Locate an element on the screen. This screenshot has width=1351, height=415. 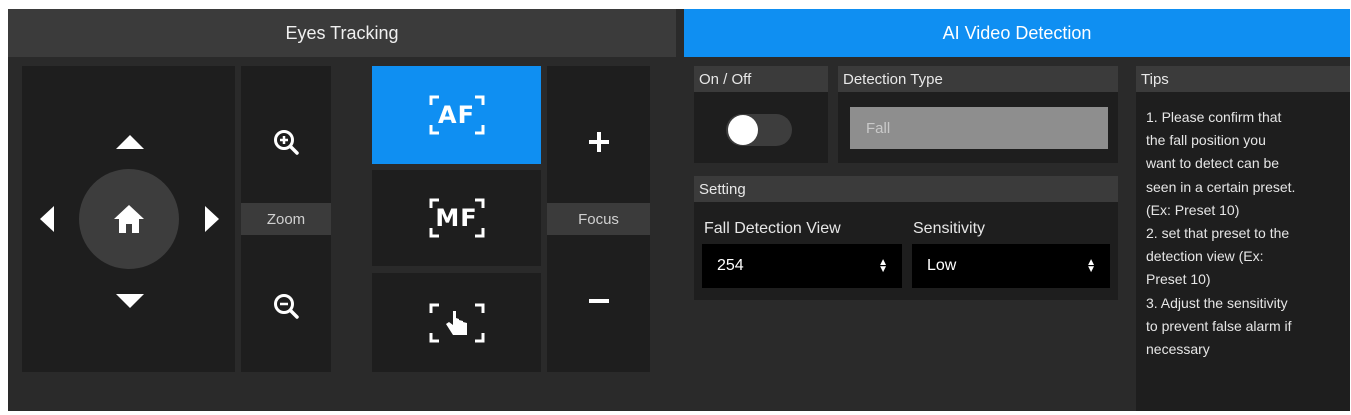
focus-plus-button is located at coordinates (598, 142).